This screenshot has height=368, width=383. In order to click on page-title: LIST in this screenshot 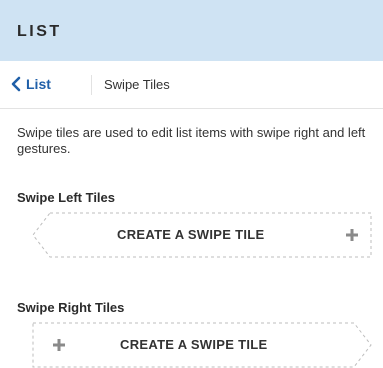, I will do `click(39, 31)`.